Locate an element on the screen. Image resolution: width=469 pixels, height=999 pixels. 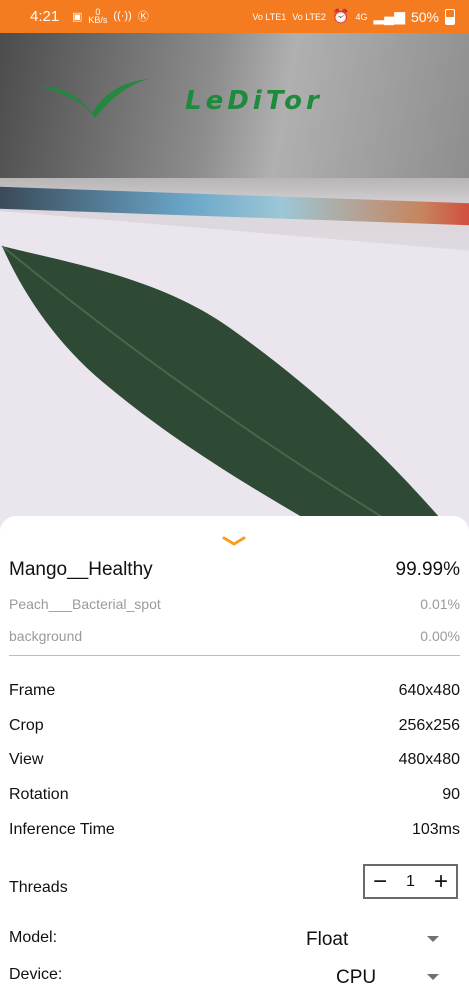
threads-stepper: − 1 + is located at coordinates (410, 881).